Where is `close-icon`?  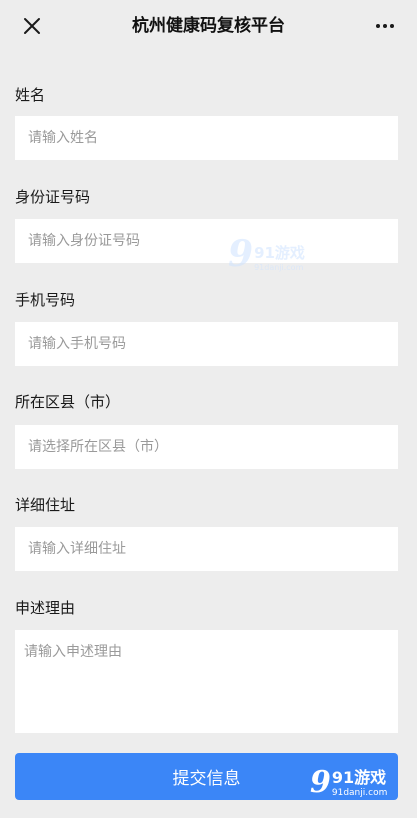
close-icon is located at coordinates (32, 26).